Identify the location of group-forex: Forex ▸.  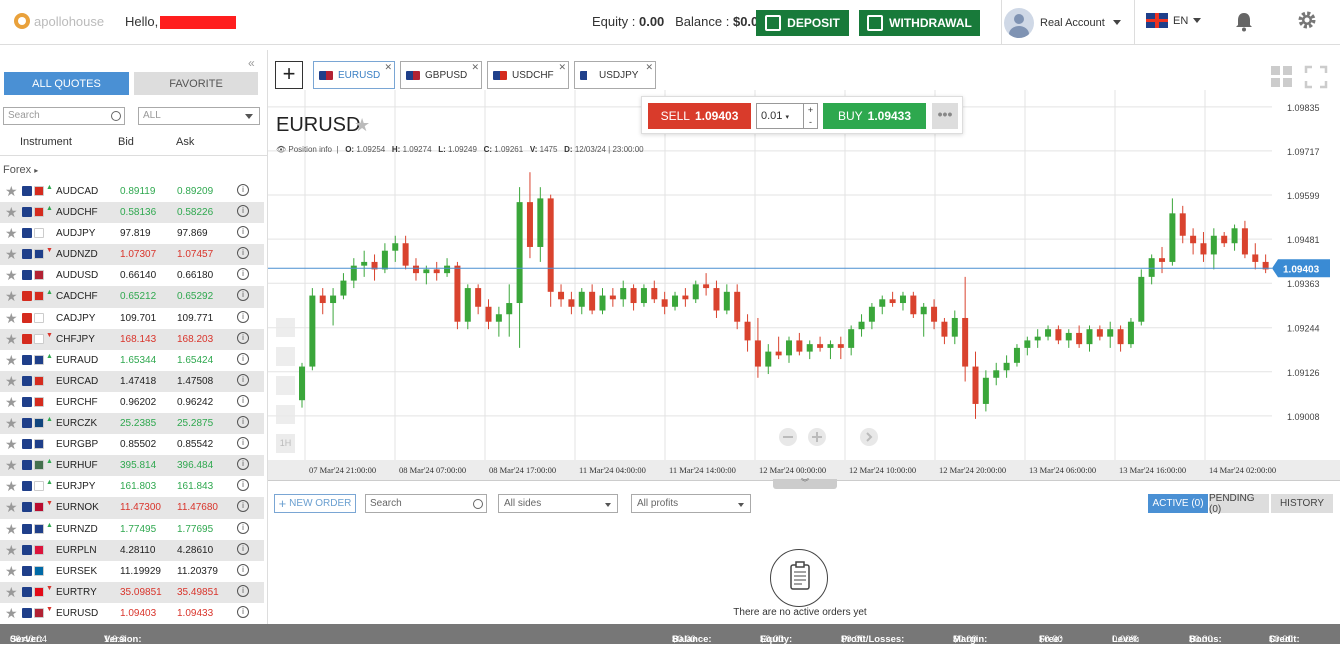
(20, 170).